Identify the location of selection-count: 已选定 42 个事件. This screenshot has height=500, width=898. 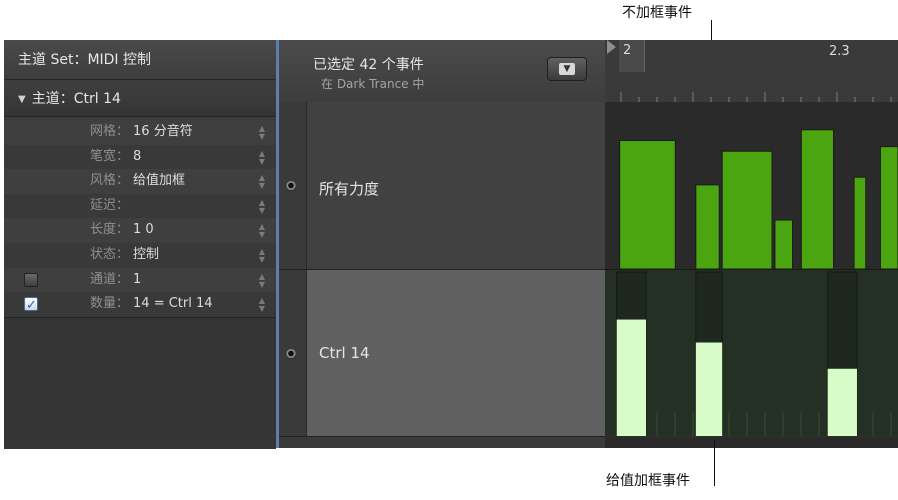
(368, 65).